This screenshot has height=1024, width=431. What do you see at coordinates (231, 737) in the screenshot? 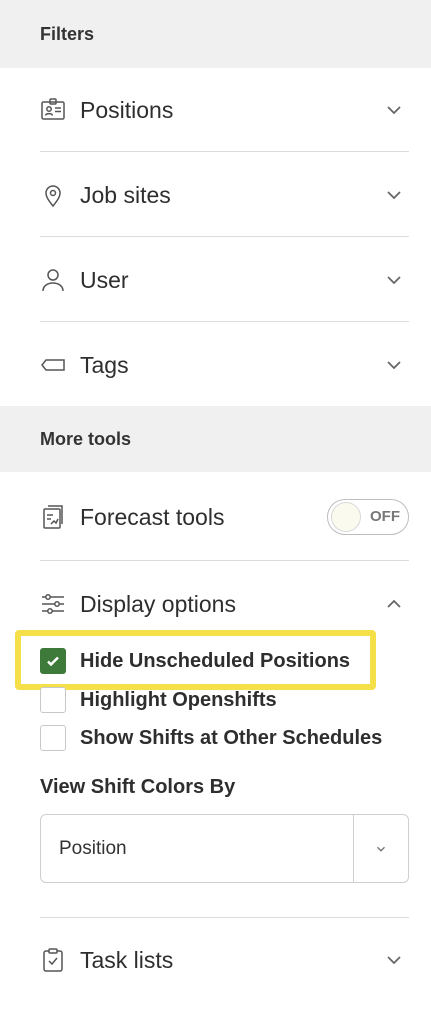
I see `checkbox-label: Show Shifts at Other Schedules` at bounding box center [231, 737].